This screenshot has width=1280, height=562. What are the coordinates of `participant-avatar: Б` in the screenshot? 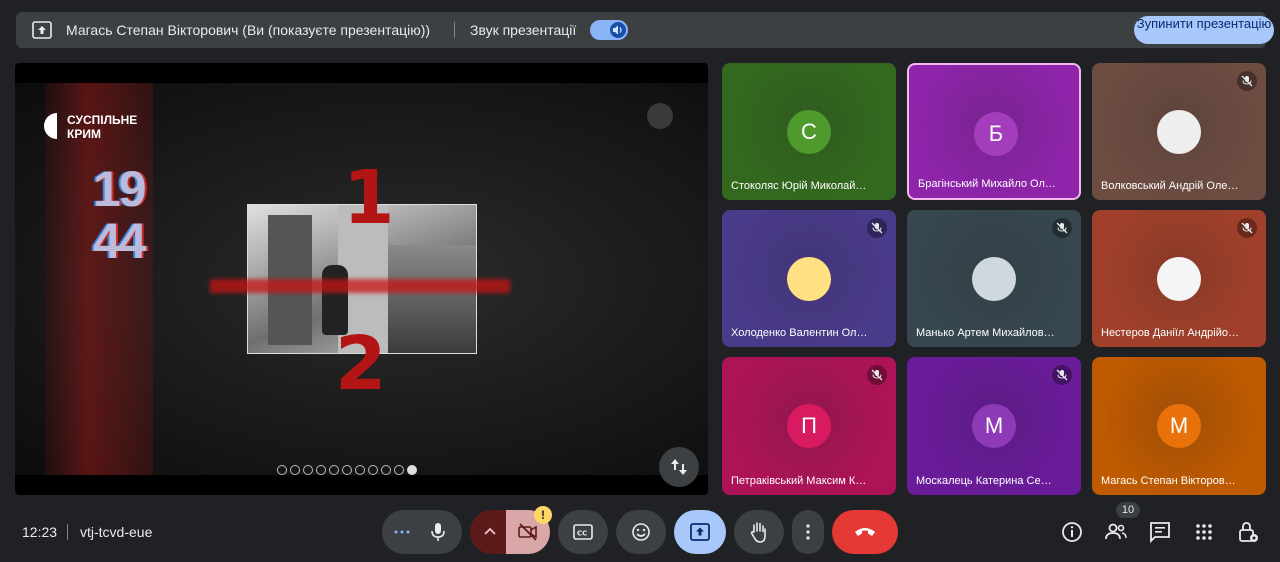 It's located at (996, 134).